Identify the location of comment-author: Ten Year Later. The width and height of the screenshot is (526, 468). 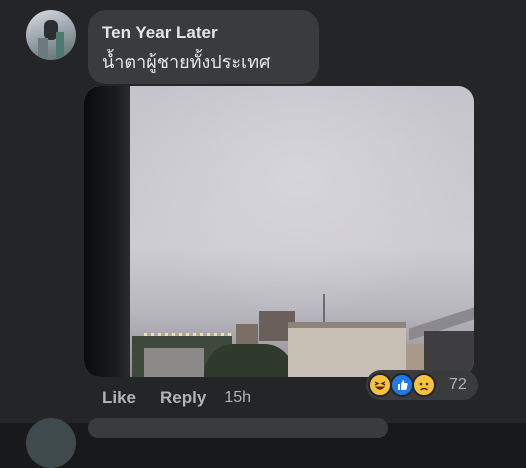
(160, 33).